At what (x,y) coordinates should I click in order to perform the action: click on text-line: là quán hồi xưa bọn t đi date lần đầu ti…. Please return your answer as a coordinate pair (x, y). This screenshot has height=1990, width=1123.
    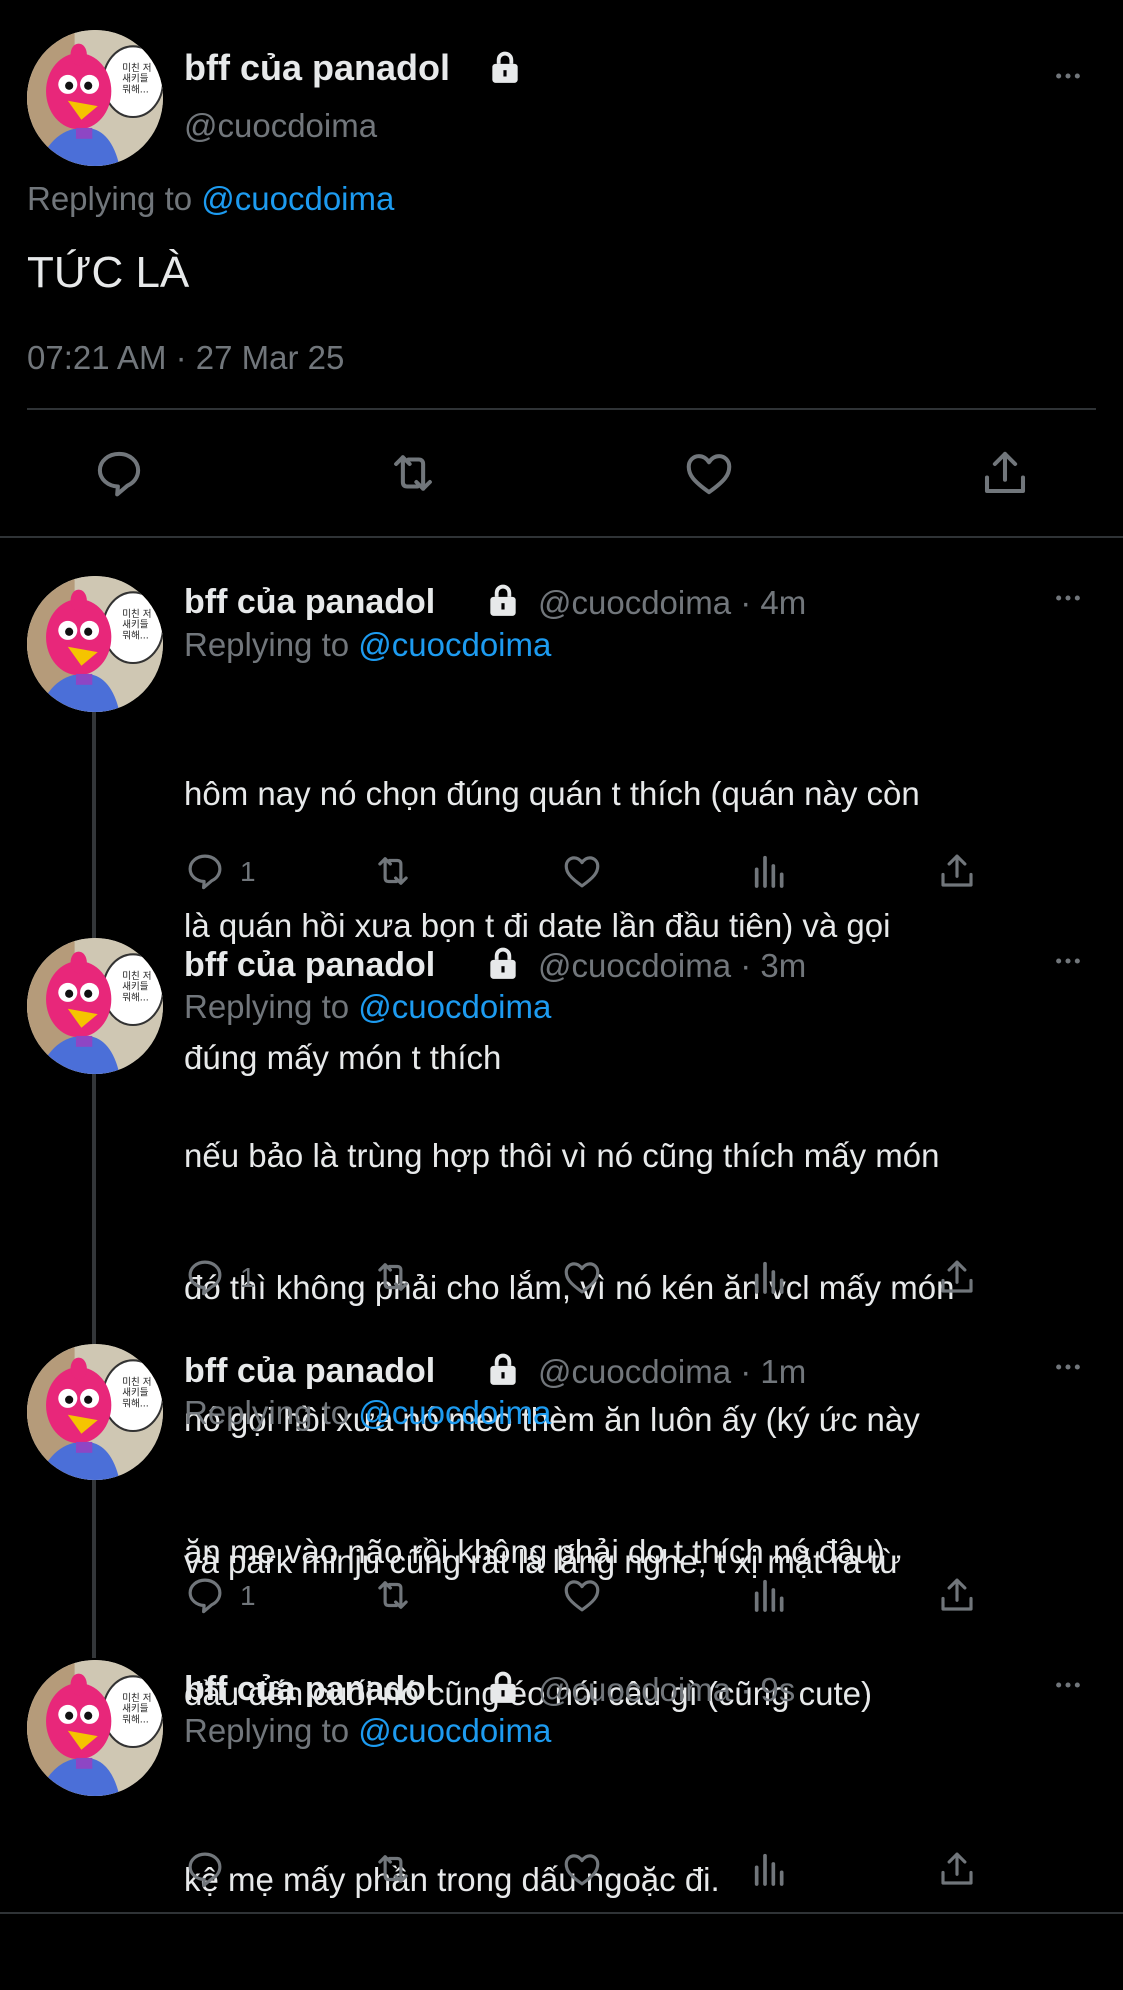
    Looking at the image, I should click on (537, 925).